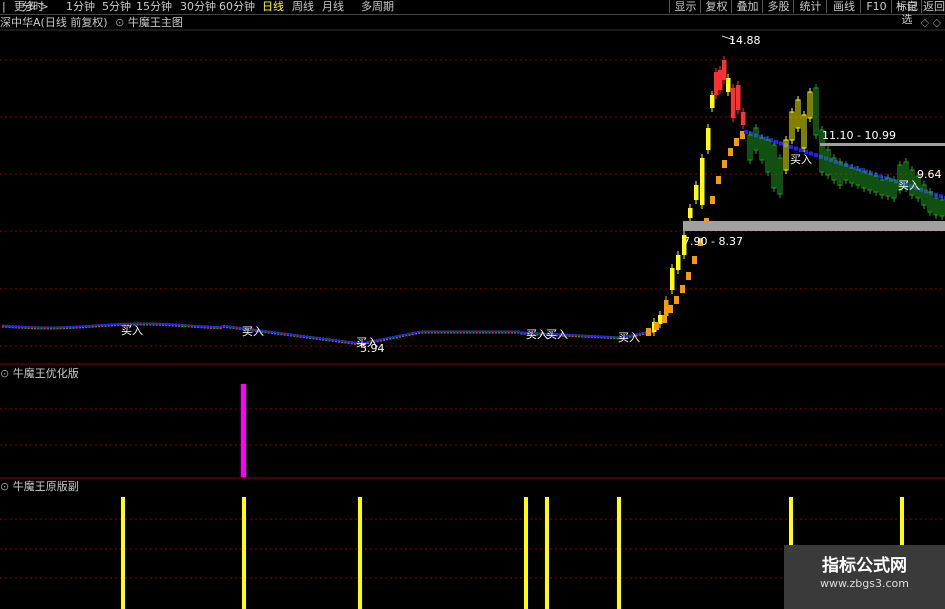  What do you see at coordinates (931, 23) in the screenshot?
I see `panel-corner-icons: ◇ ◇` at bounding box center [931, 23].